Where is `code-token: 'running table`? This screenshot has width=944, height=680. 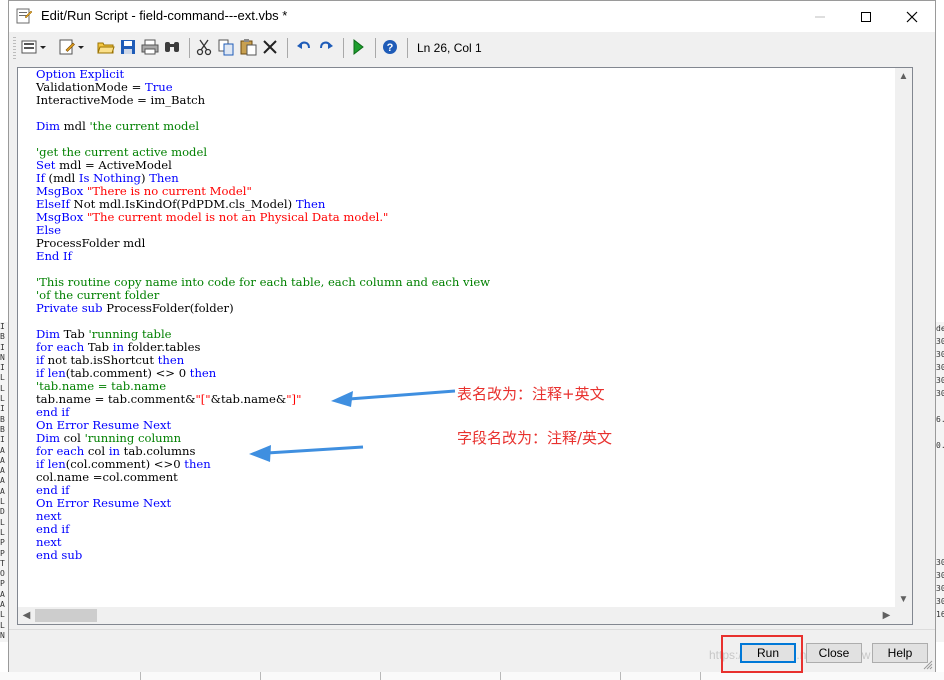 code-token: 'running table is located at coordinates (130, 334).